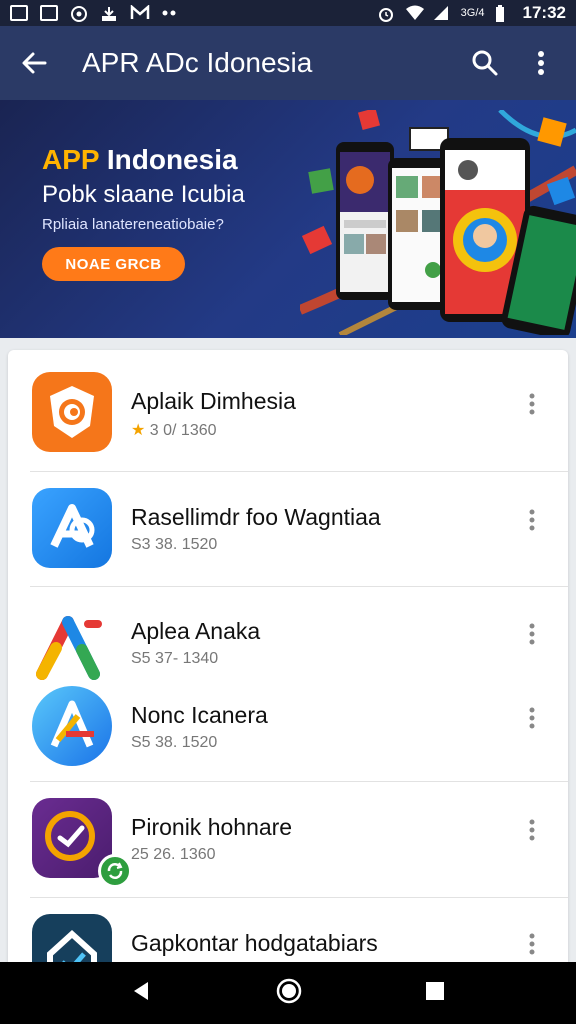  I want to click on more-notifications-icon, so click(169, 13).